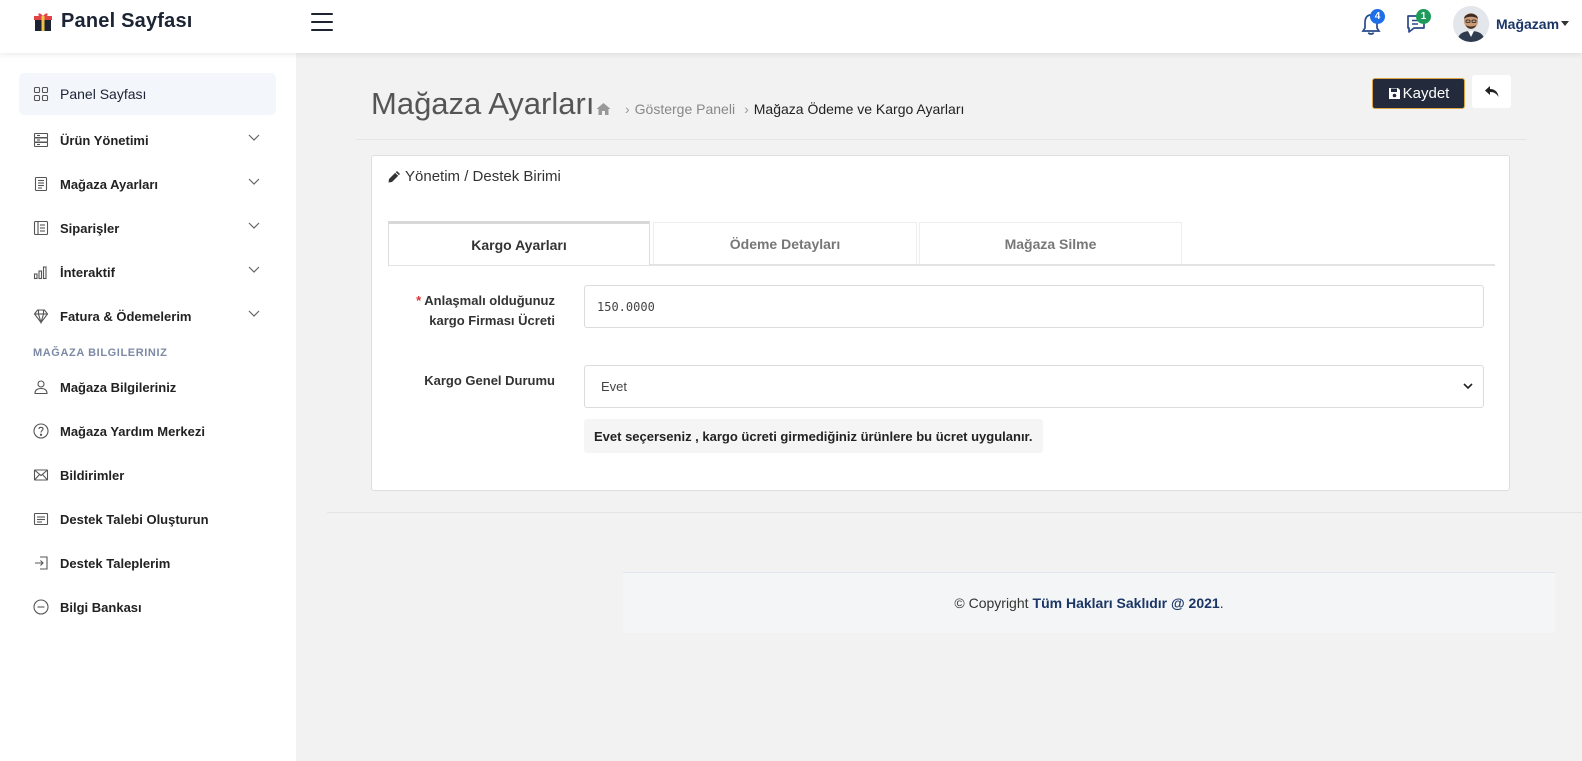  Describe the element at coordinates (41, 228) in the screenshot. I see `list-icon` at that location.